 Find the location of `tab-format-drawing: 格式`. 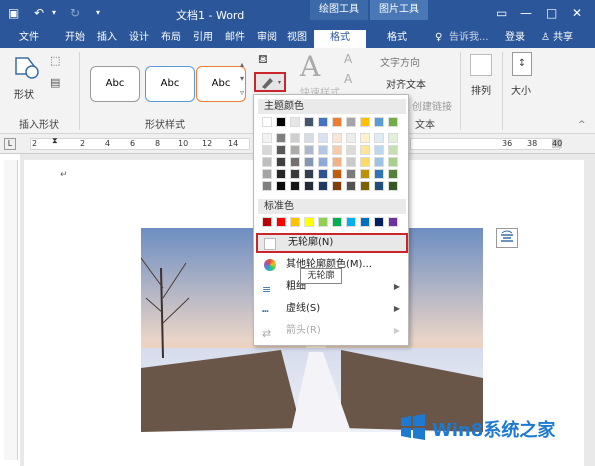

tab-format-drawing: 格式 is located at coordinates (340, 39).